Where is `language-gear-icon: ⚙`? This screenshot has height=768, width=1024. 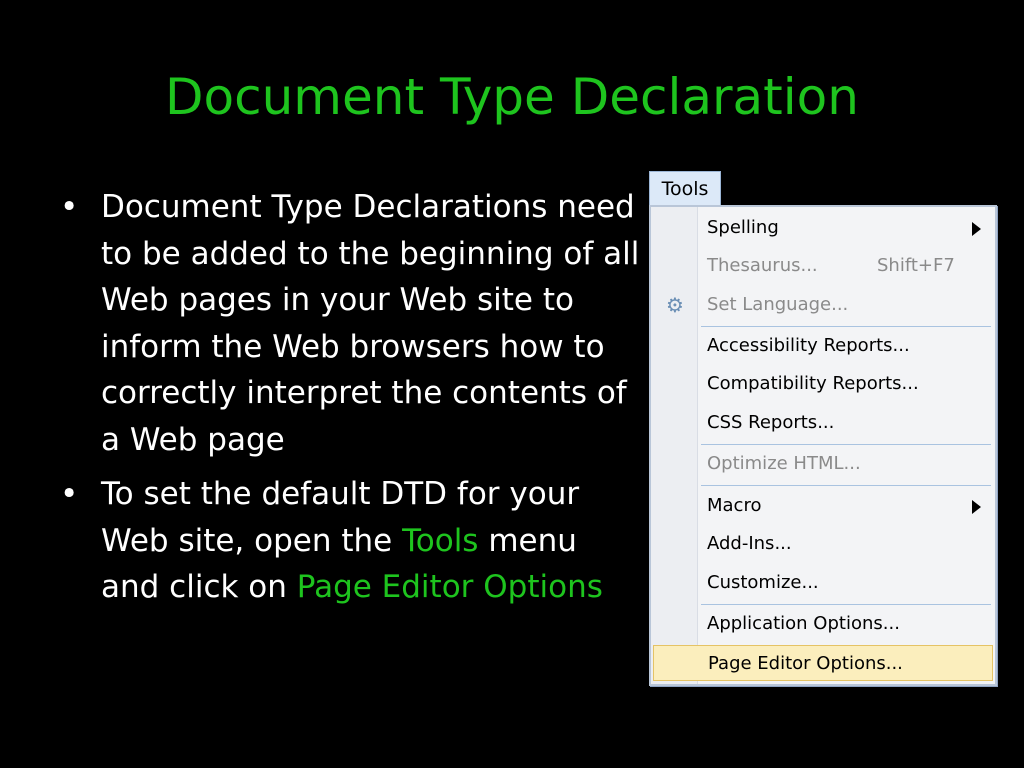 language-gear-icon: ⚙ is located at coordinates (675, 305).